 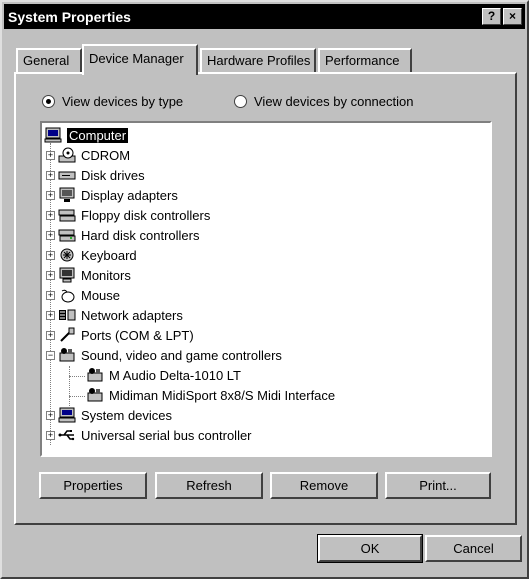 I want to click on view-by-connection-option: View devices by connection, so click(x=323, y=101).